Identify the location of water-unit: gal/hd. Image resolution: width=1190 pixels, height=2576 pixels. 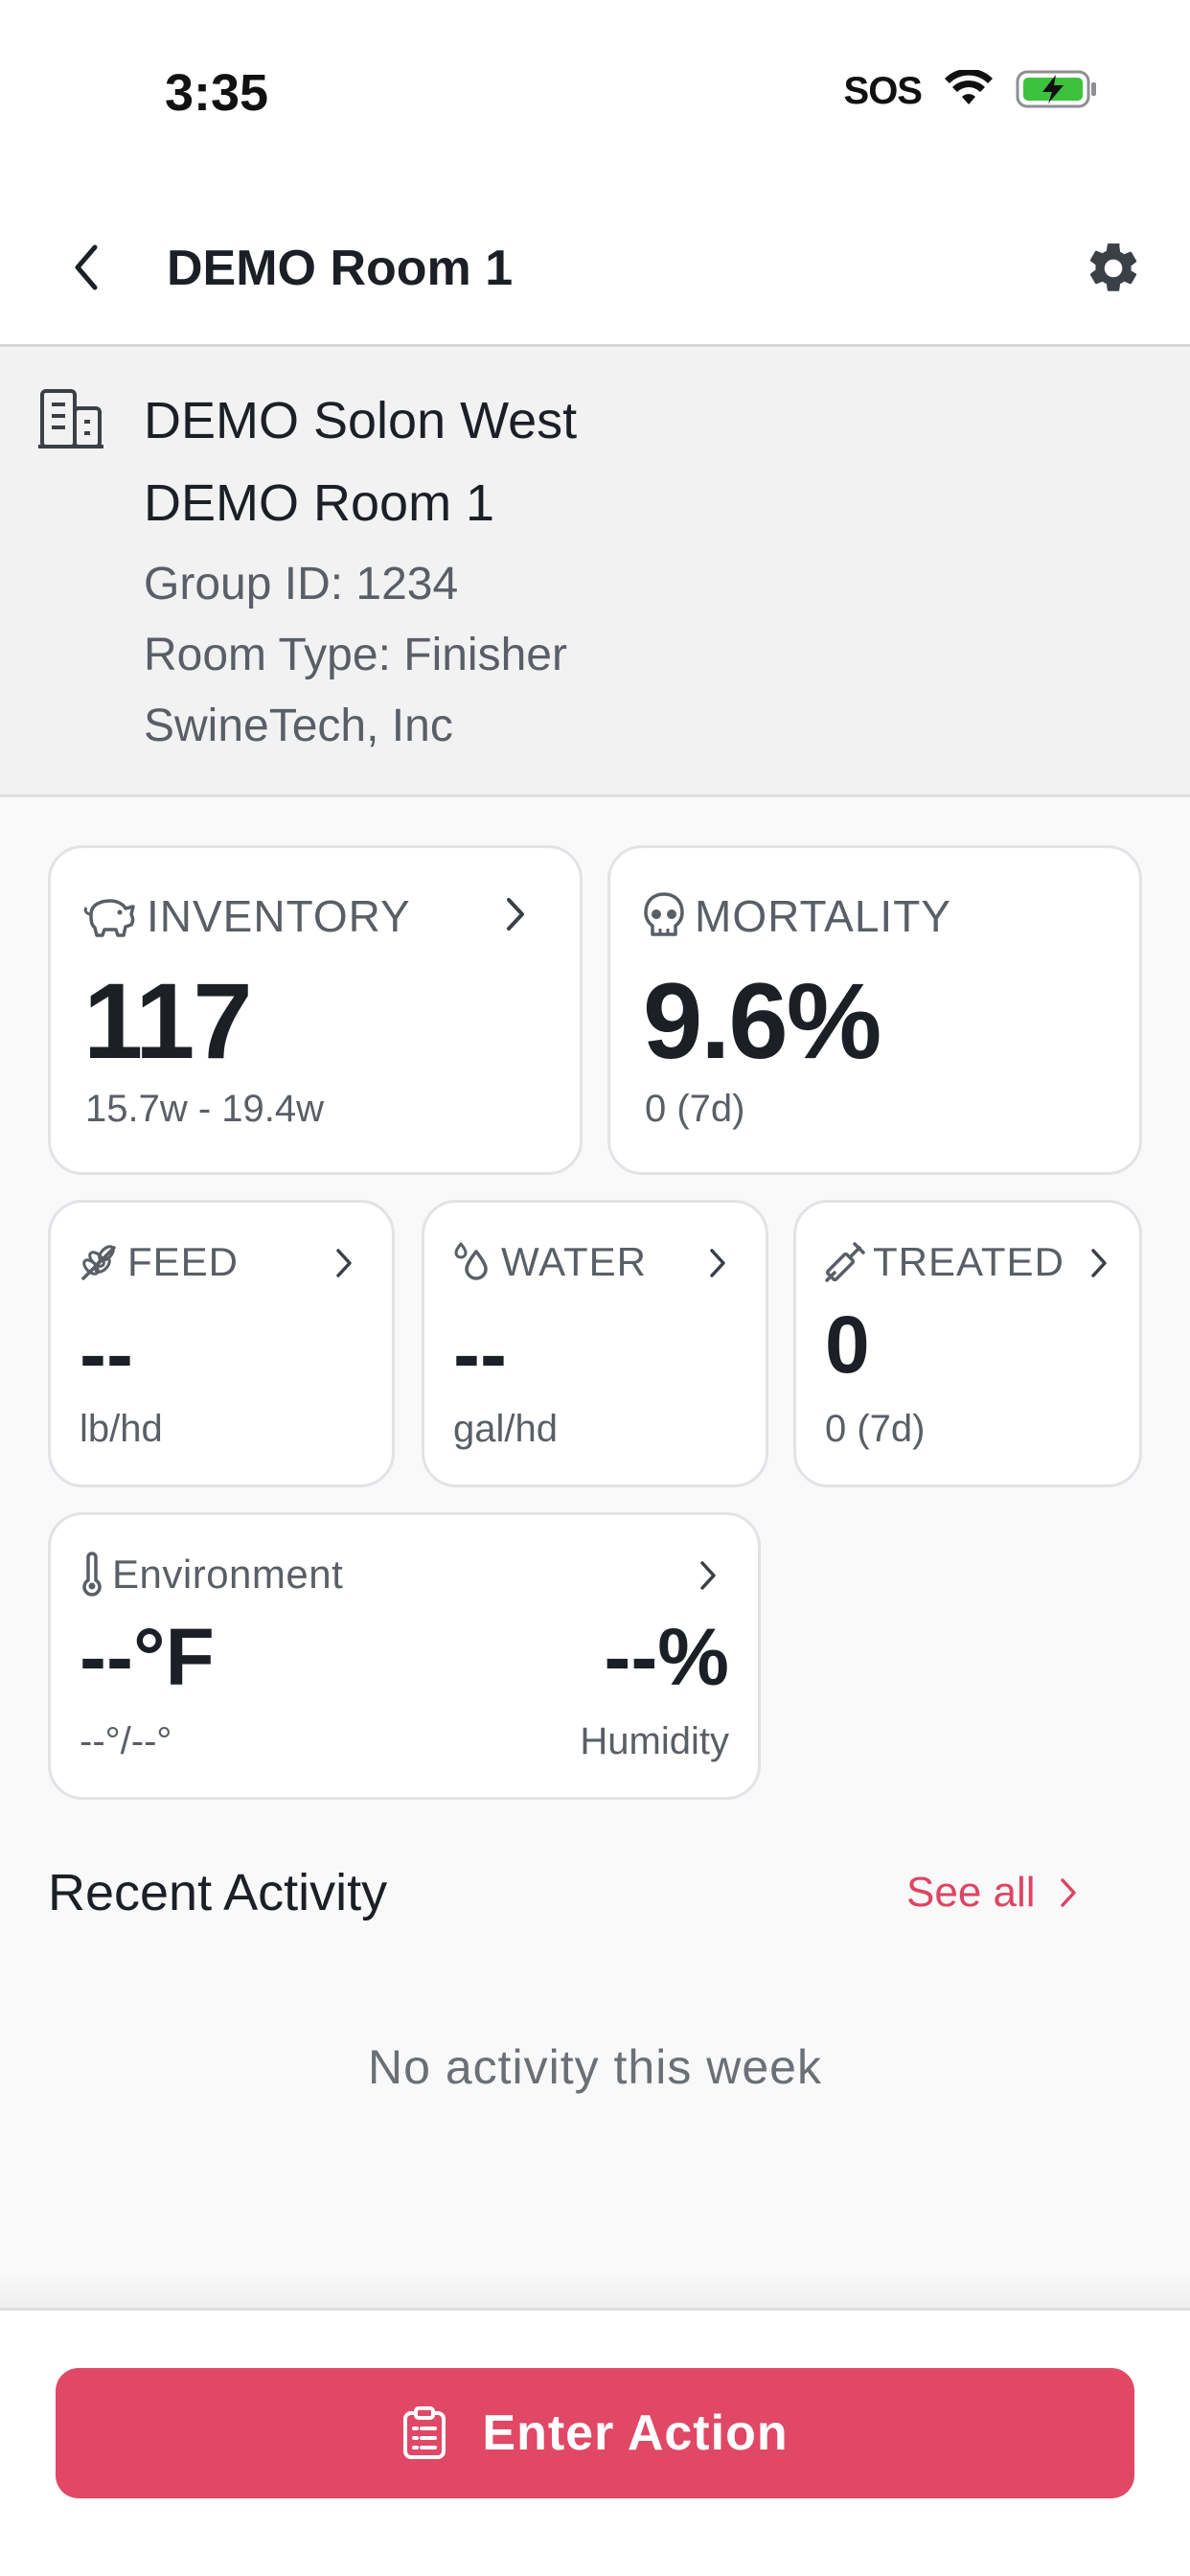
(506, 1429).